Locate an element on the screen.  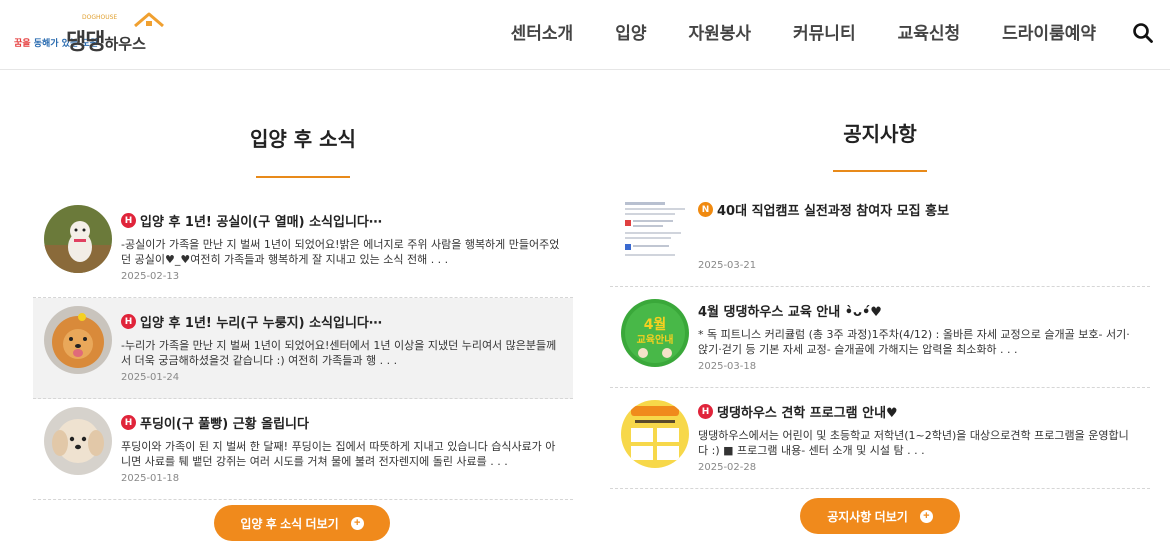
item-date: 2025-01-18 is located at coordinates (150, 478).